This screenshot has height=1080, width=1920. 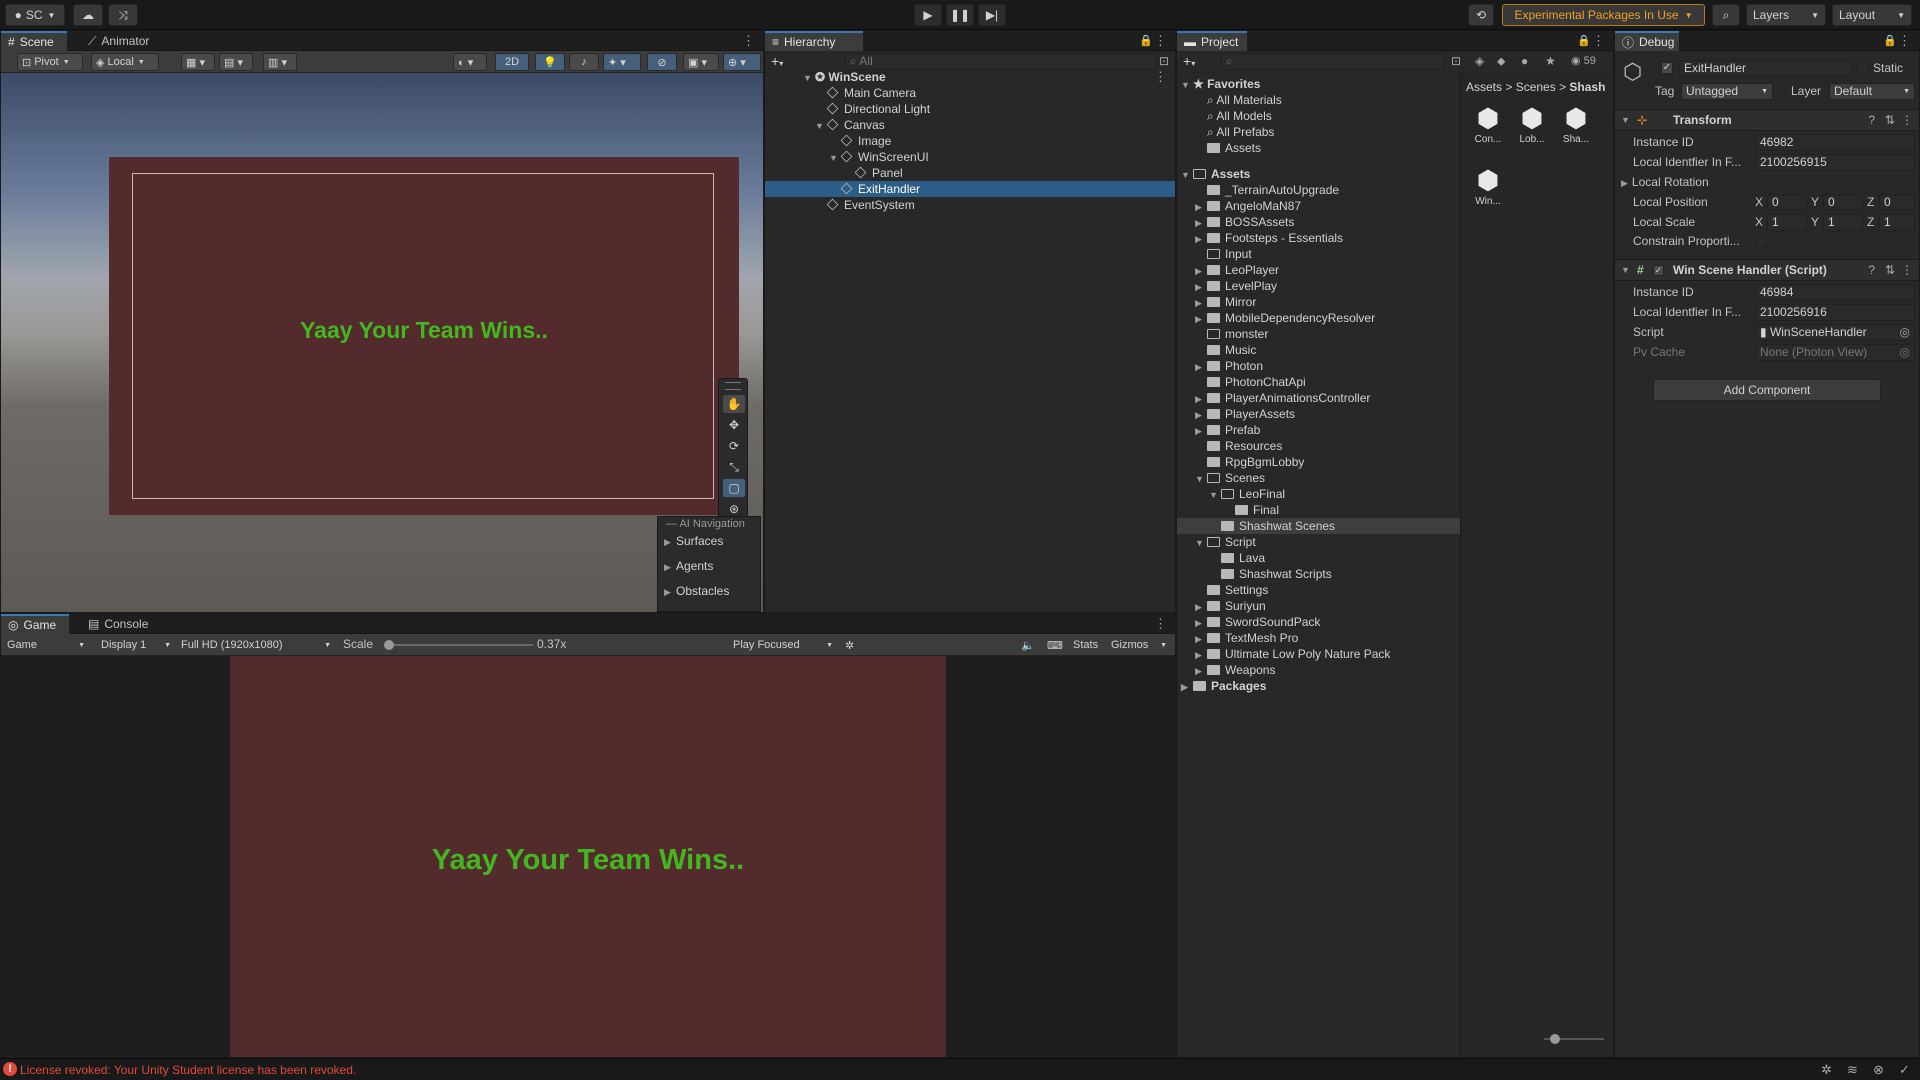 I want to click on folder-item: Input, so click(x=1229, y=254).